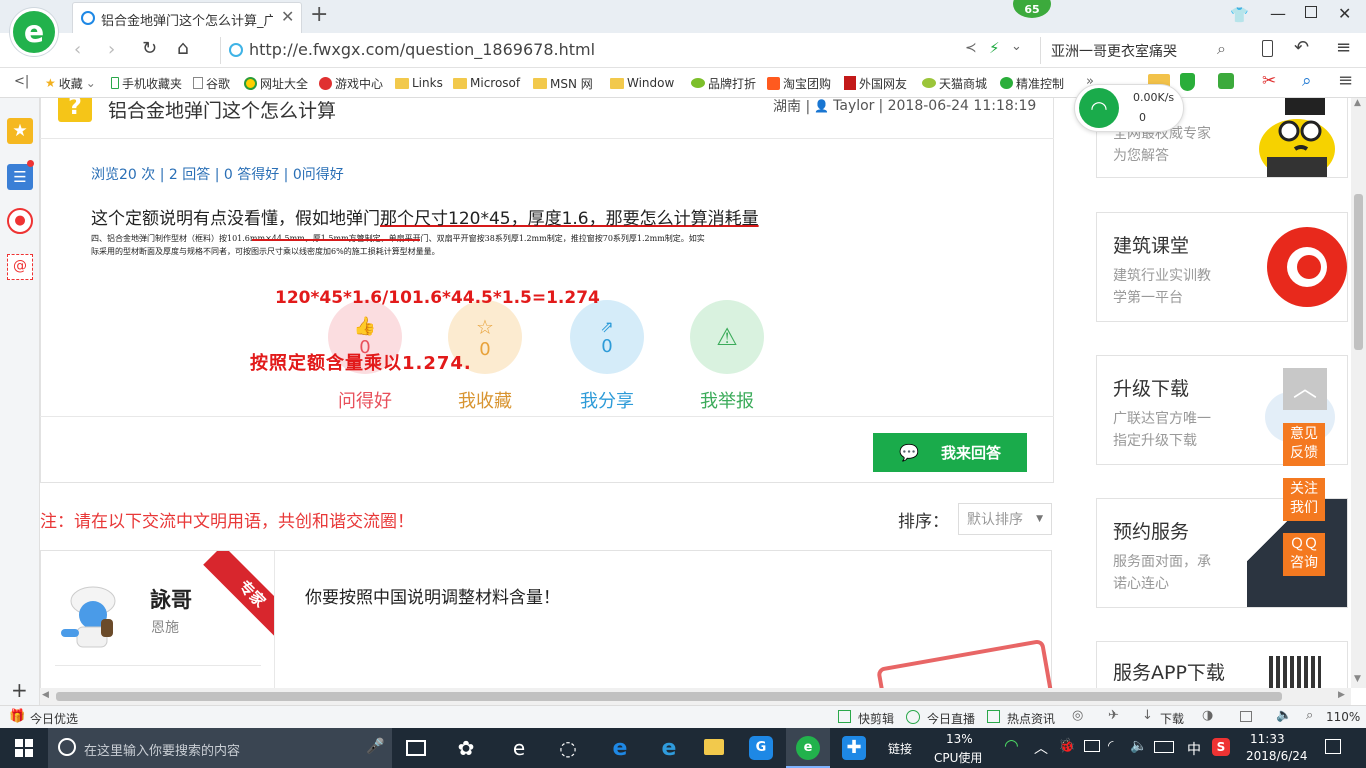 The height and width of the screenshot is (768, 1366). Describe the element at coordinates (1077, 715) in the screenshot. I see `status-icon-1: ◎` at that location.